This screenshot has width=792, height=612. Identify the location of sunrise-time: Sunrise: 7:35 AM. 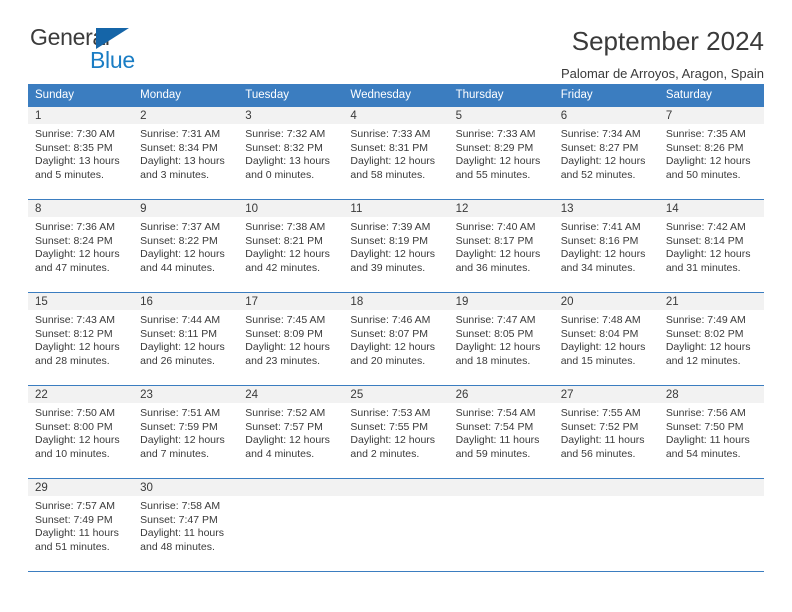
(705, 134).